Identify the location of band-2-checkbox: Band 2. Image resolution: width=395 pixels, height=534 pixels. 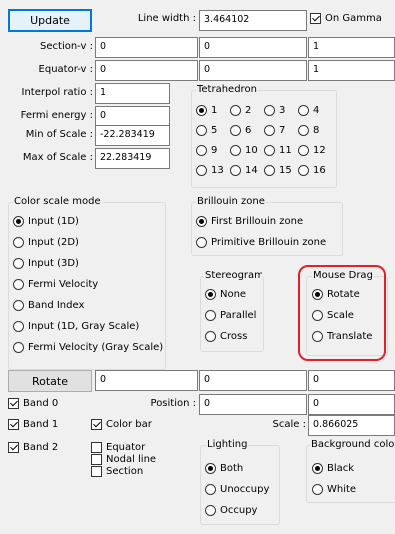
(33, 447).